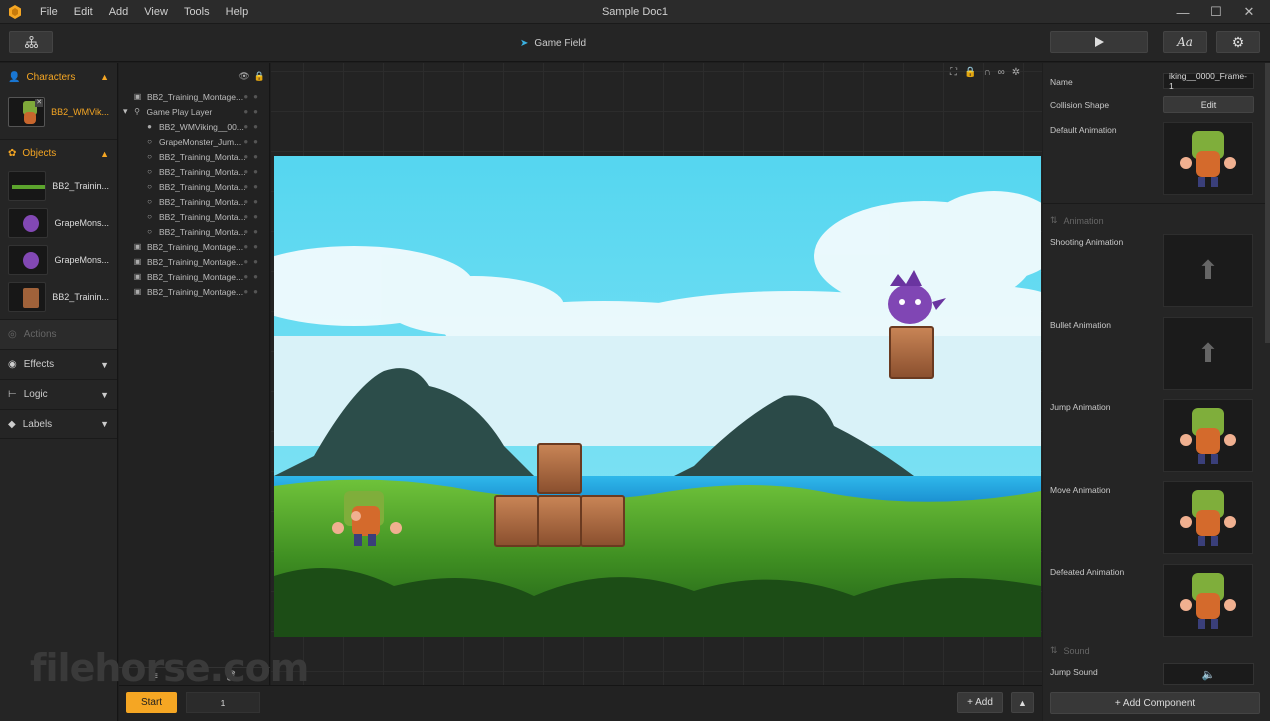 This screenshot has width=1270, height=721. What do you see at coordinates (986, 72) in the screenshot?
I see `magnet-icon: ∩` at bounding box center [986, 72].